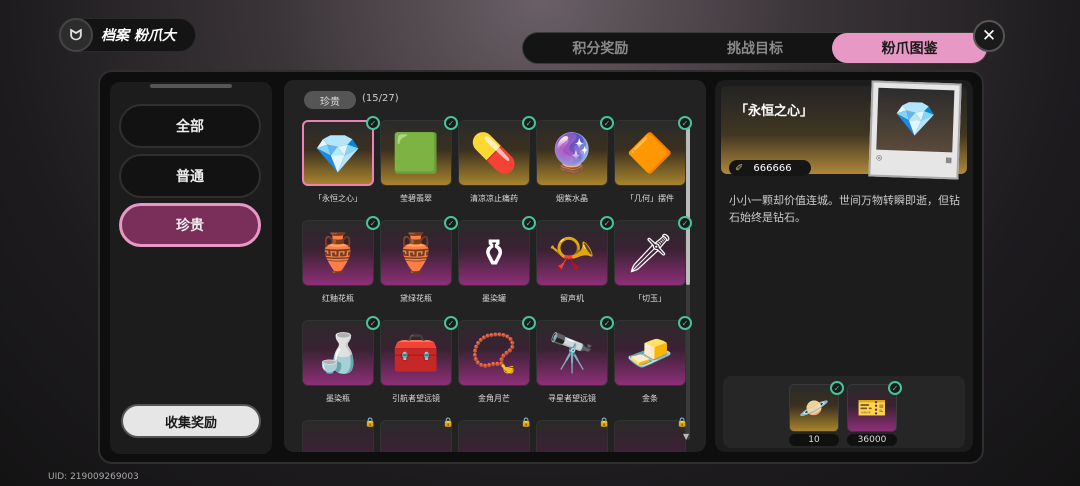  What do you see at coordinates (416, 198) in the screenshot?
I see `item-name: 莹碧翡翠` at bounding box center [416, 198].